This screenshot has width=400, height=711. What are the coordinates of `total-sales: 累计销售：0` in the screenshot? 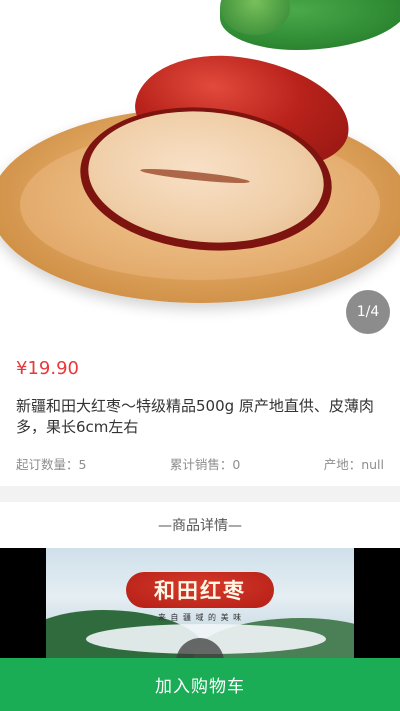 It's located at (205, 464).